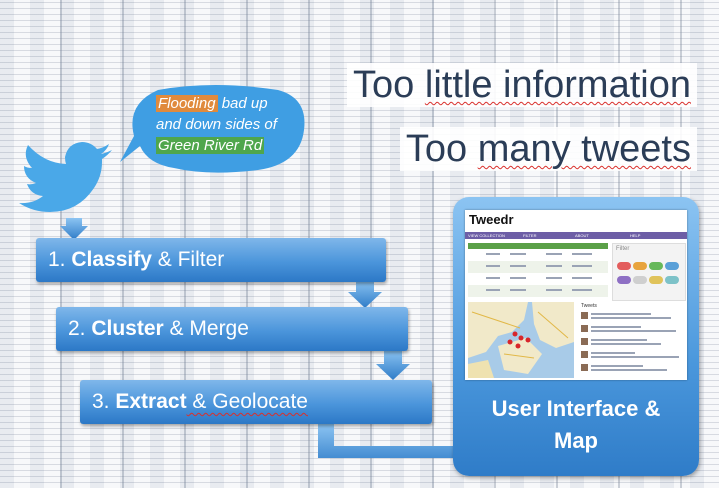 Image resolution: width=719 pixels, height=488 pixels. What do you see at coordinates (538, 270) in the screenshot?
I see `collection-table` at bounding box center [538, 270].